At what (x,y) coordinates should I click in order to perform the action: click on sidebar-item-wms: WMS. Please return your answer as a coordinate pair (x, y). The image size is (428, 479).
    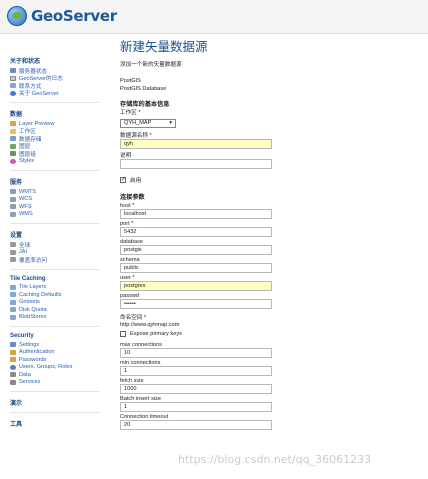
    Looking at the image, I should click on (60, 215).